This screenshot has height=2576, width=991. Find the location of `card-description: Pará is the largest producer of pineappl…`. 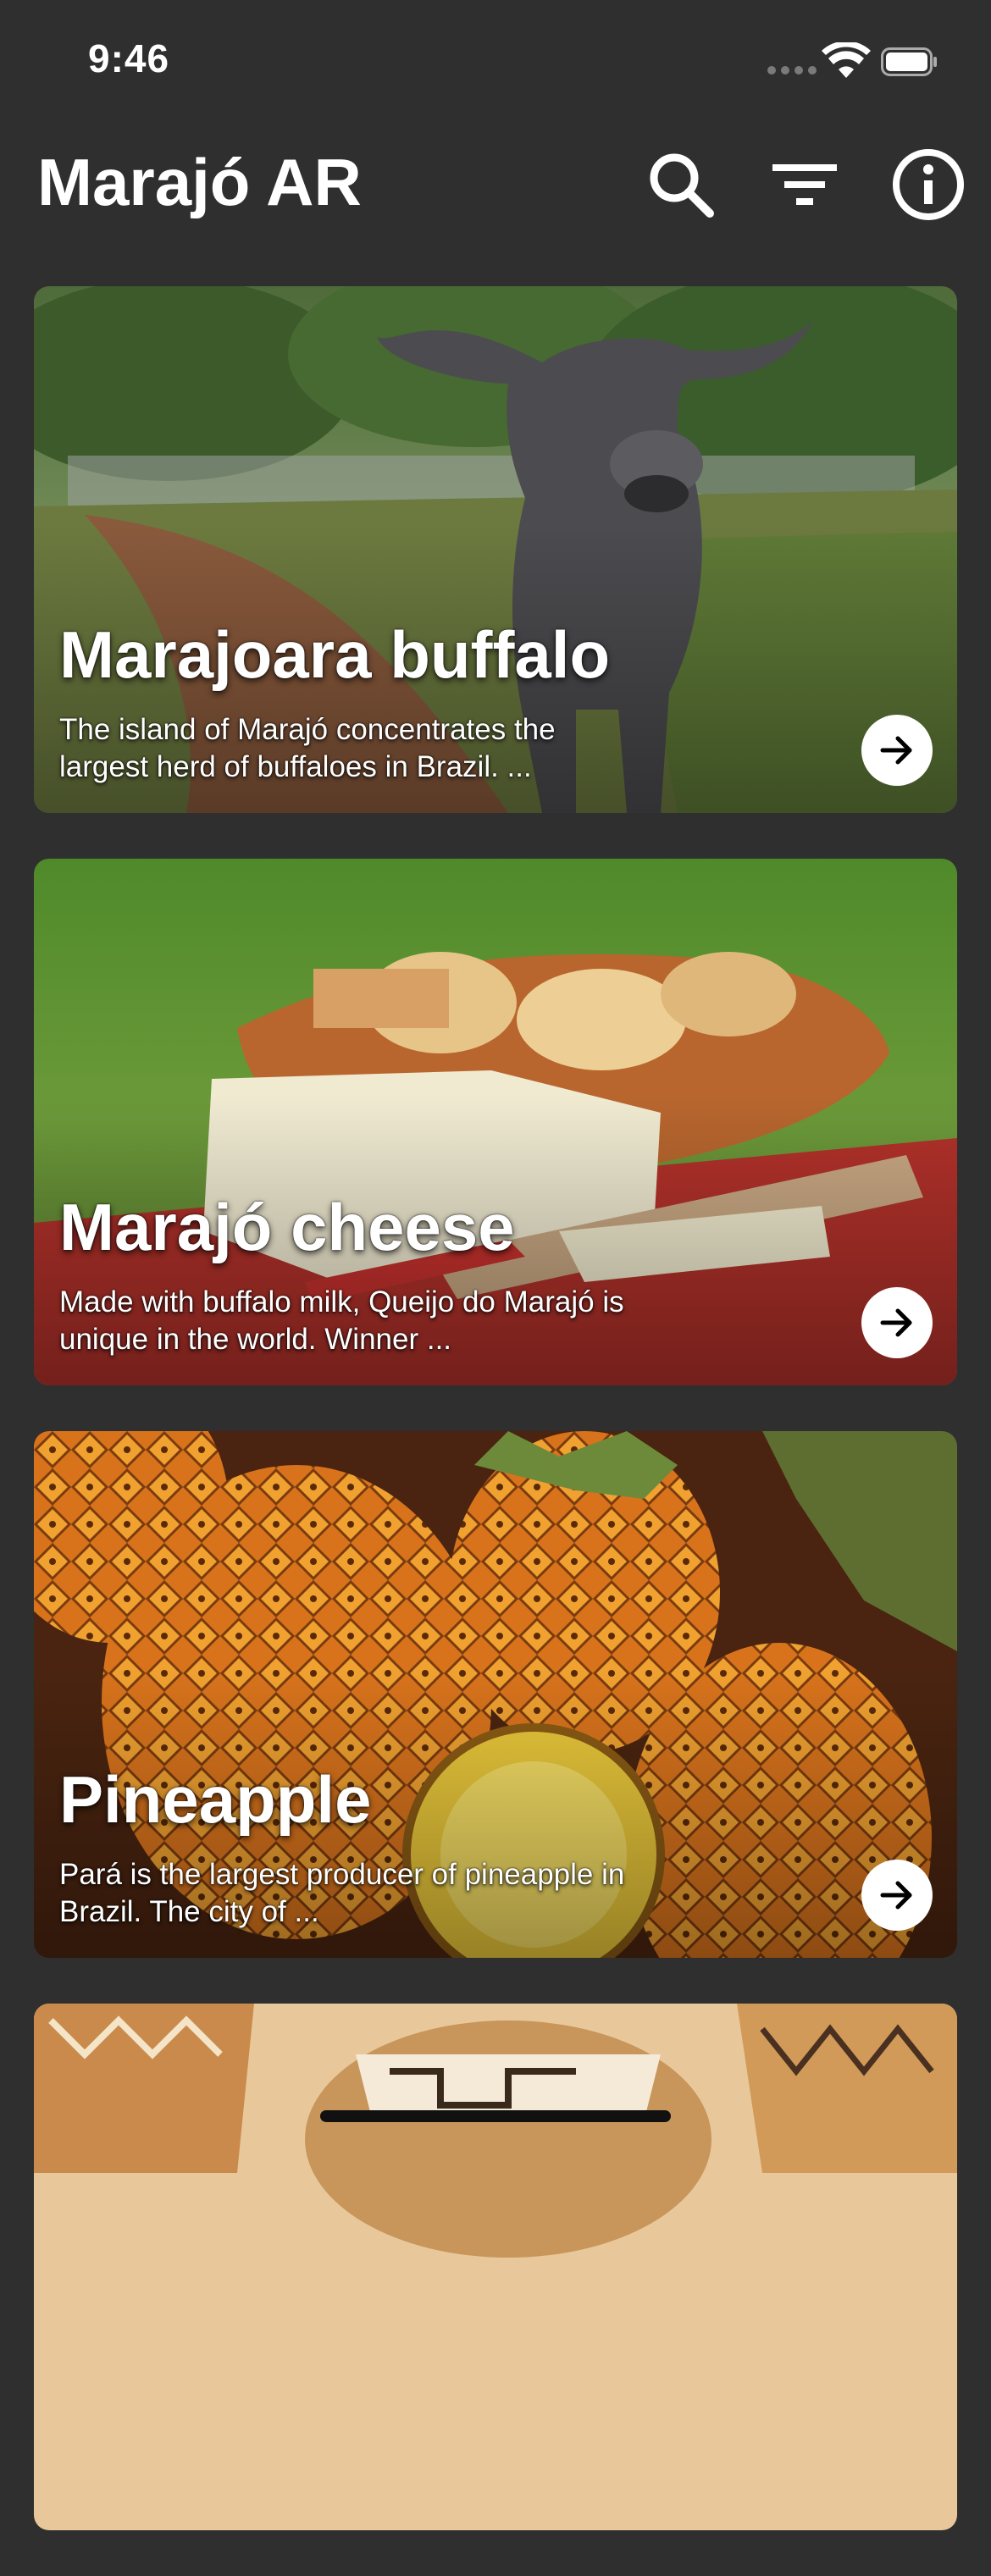

card-description: Pará is the largest producer of pineappl… is located at coordinates (342, 1893).